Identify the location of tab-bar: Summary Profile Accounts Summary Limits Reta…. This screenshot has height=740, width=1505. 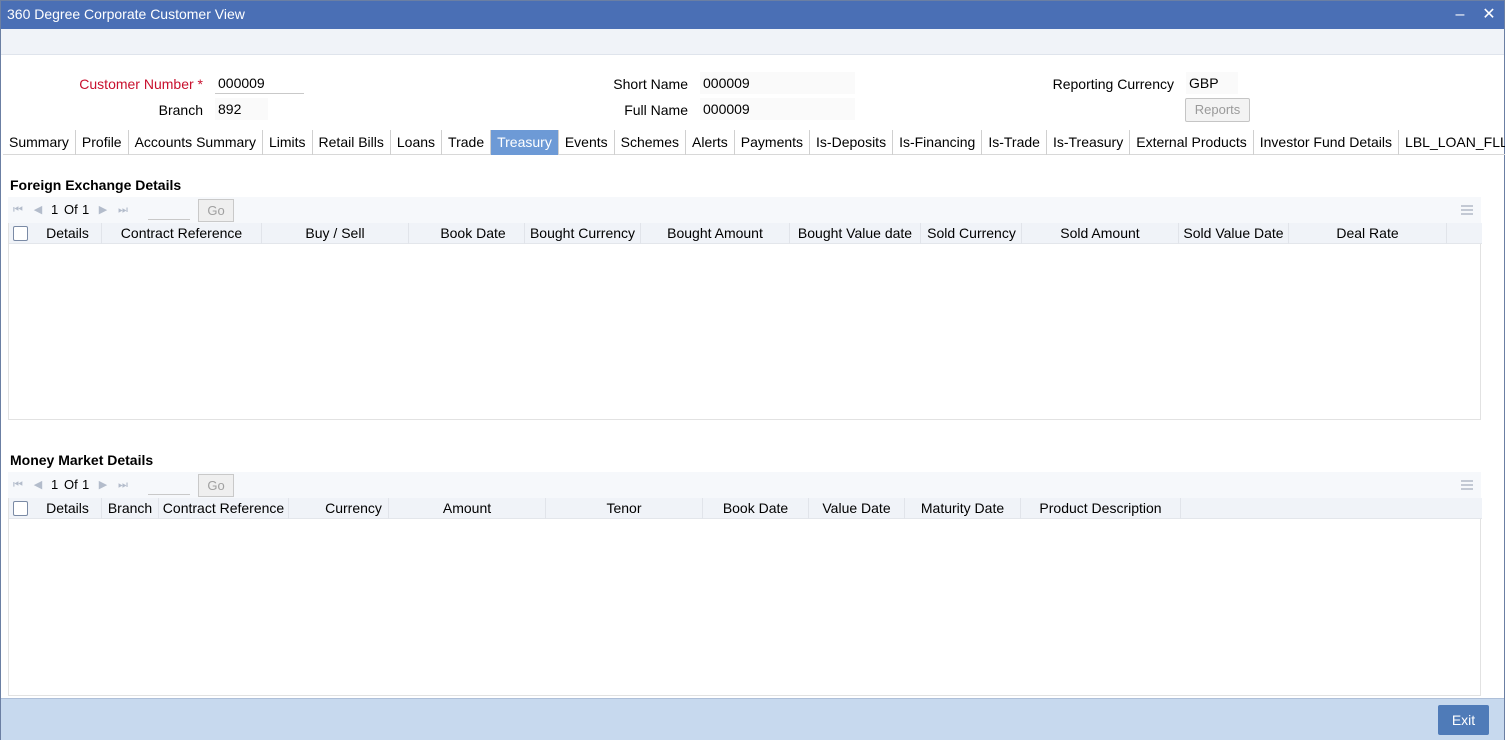
(754, 142).